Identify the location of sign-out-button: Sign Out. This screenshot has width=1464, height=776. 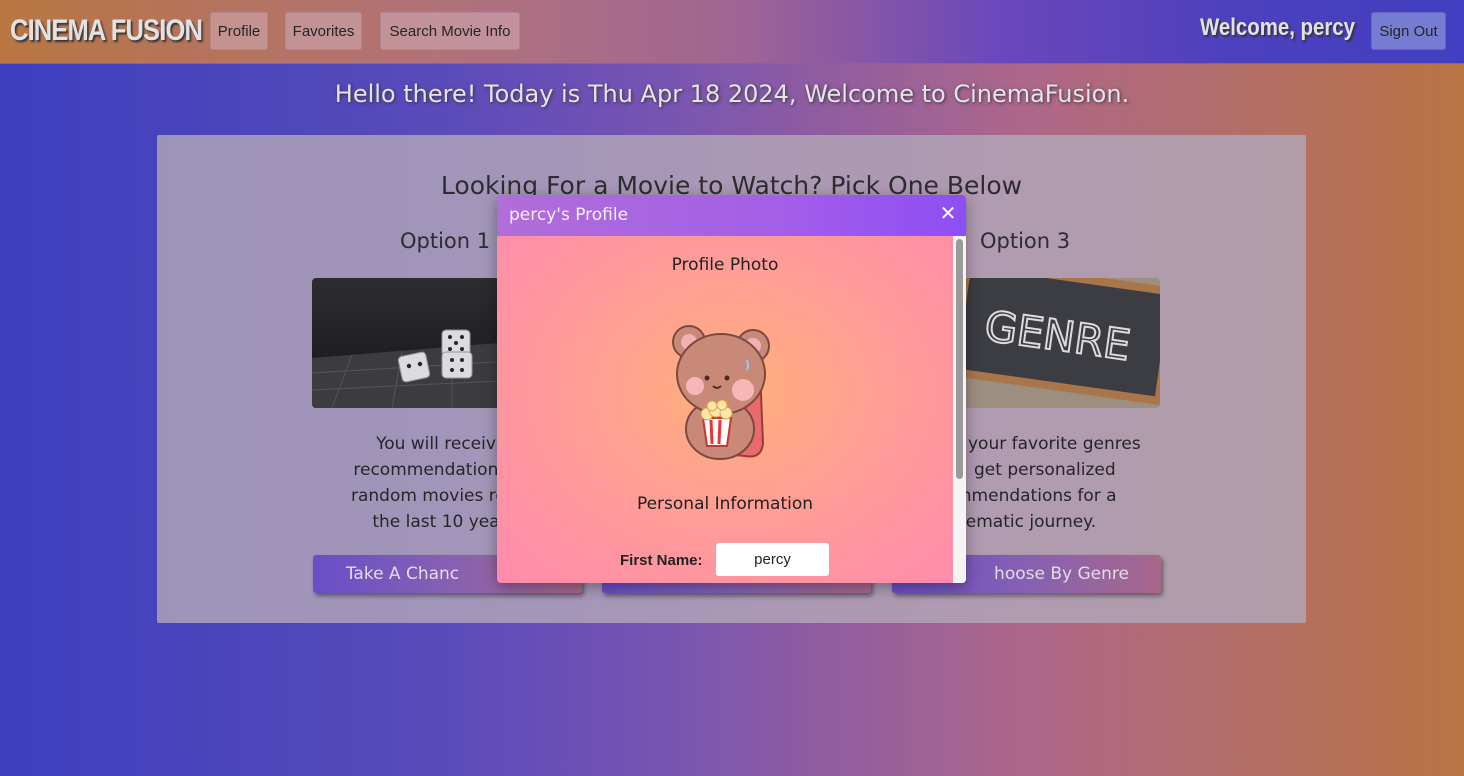
(1408, 31).